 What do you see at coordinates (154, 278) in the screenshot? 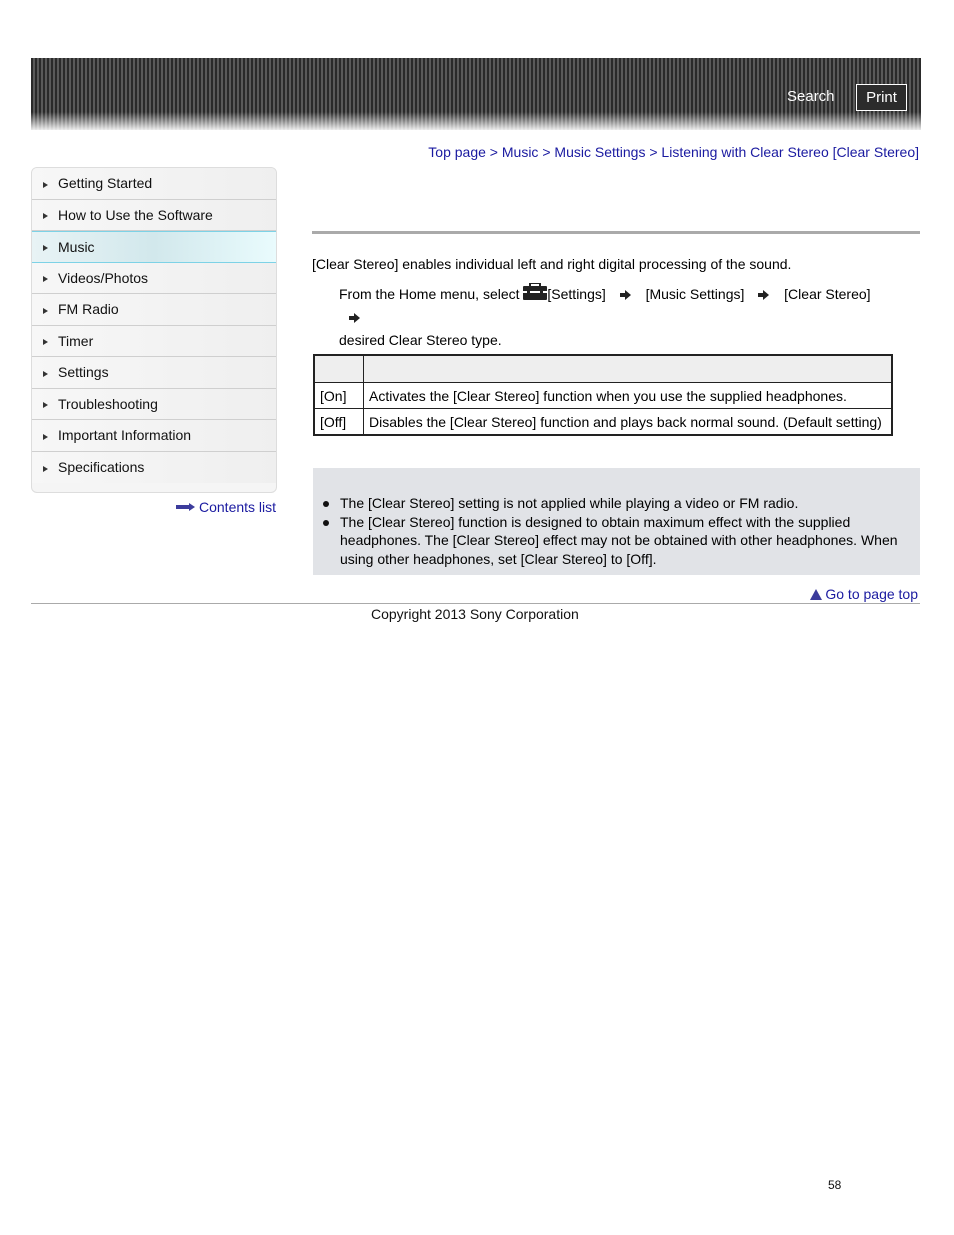
I see `sidebar-item-videos-photos: Videos/Photos` at bounding box center [154, 278].